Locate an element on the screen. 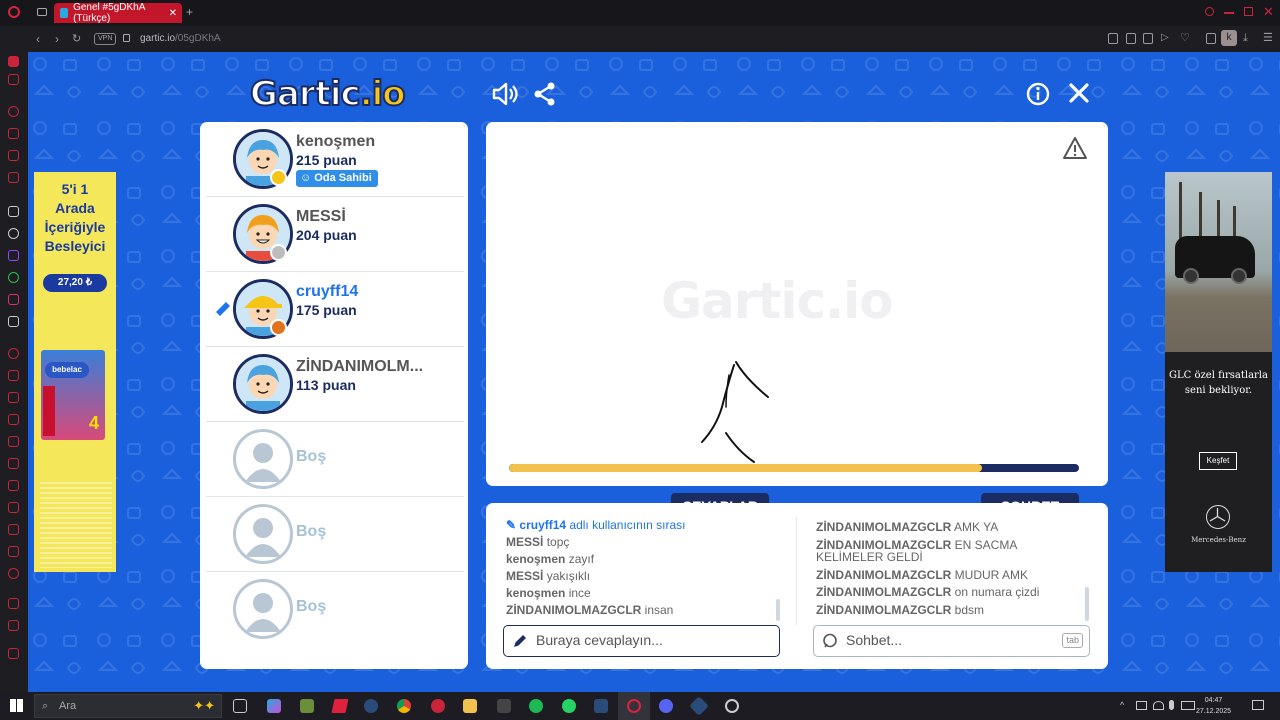 This screenshot has width=1280, height=720. spotify-icon is located at coordinates (536, 706).